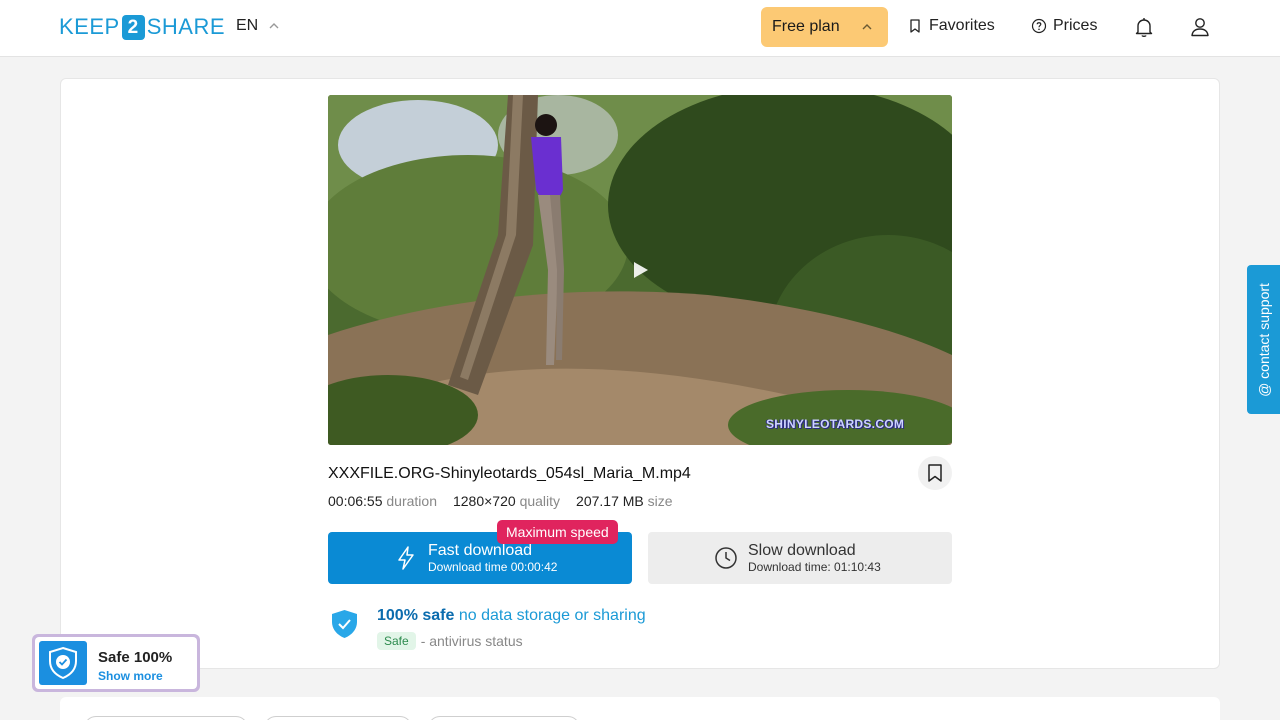 Image resolution: width=1280 pixels, height=720 pixels. I want to click on duration-value: 00:06:55, so click(355, 501).